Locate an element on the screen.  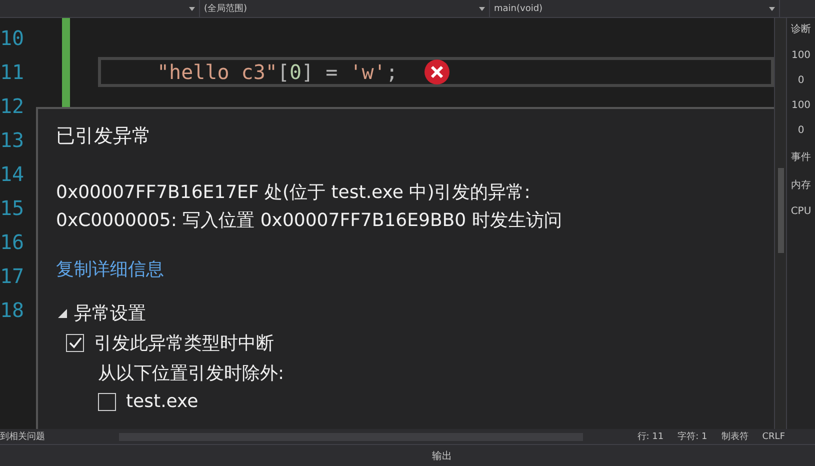
scope-dropdown: (全局范围) is located at coordinates (345, 8).